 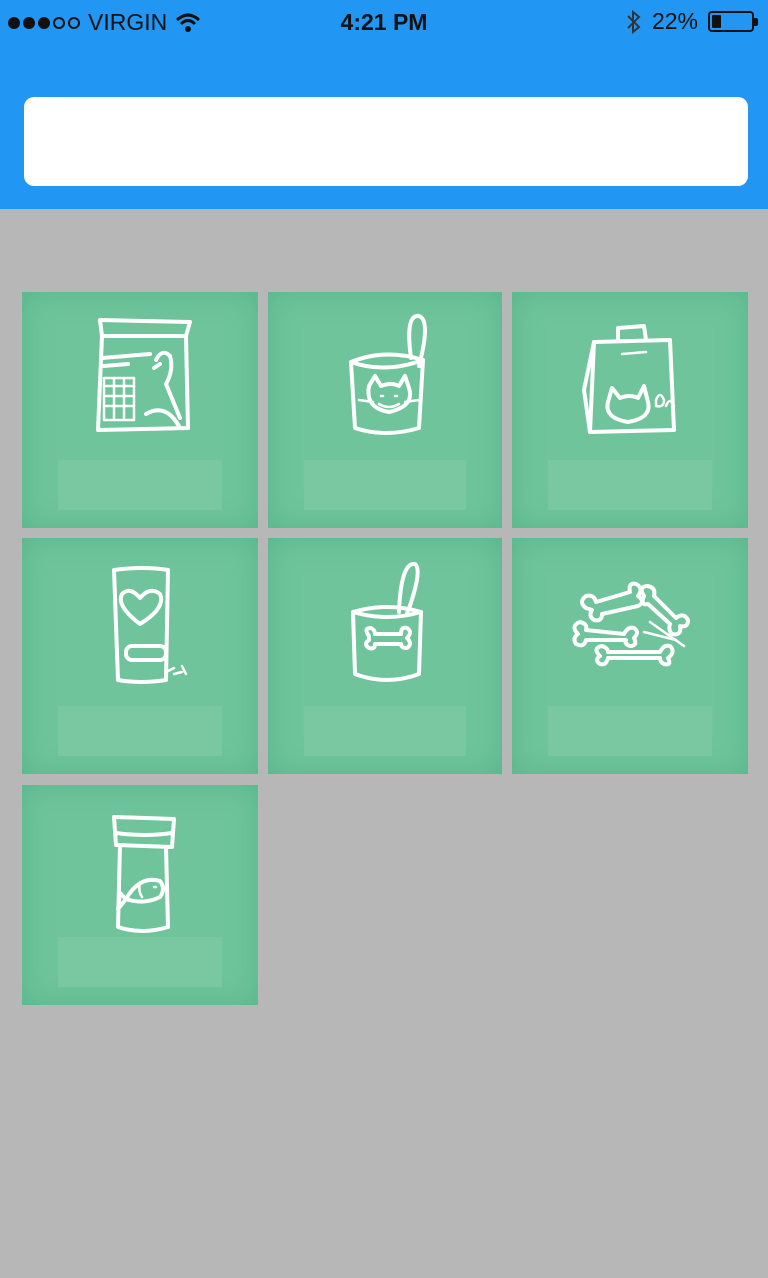 I want to click on cat-food-bag-icon, so click(x=629, y=379).